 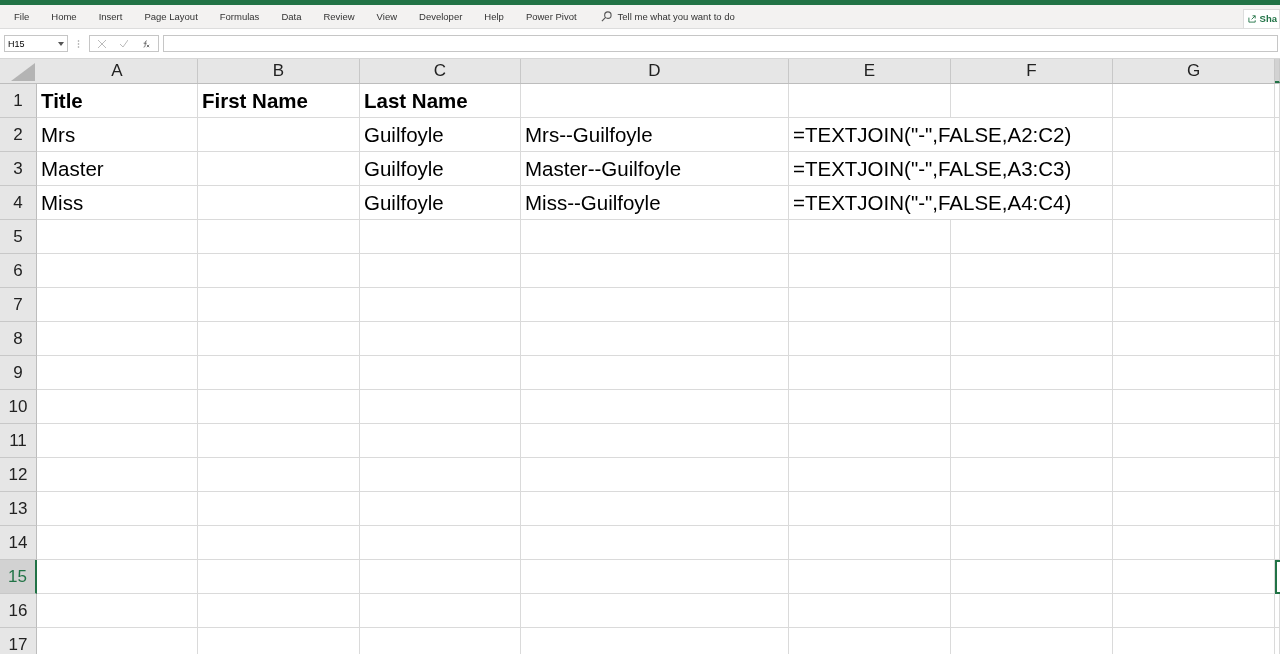 What do you see at coordinates (146, 43) in the screenshot?
I see `function-icon` at bounding box center [146, 43].